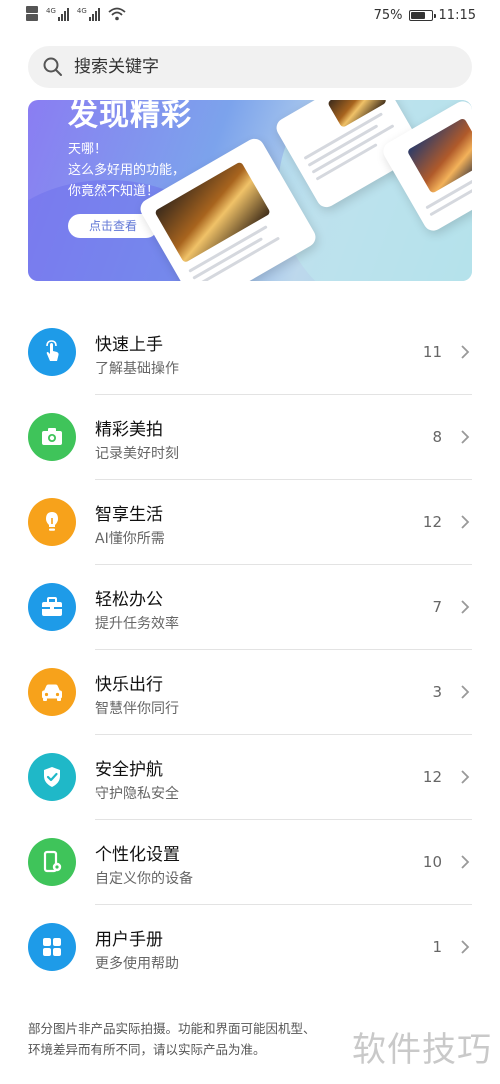 The image size is (500, 1084). I want to click on list-item-subtitle: 自定义你的设备, so click(144, 879).